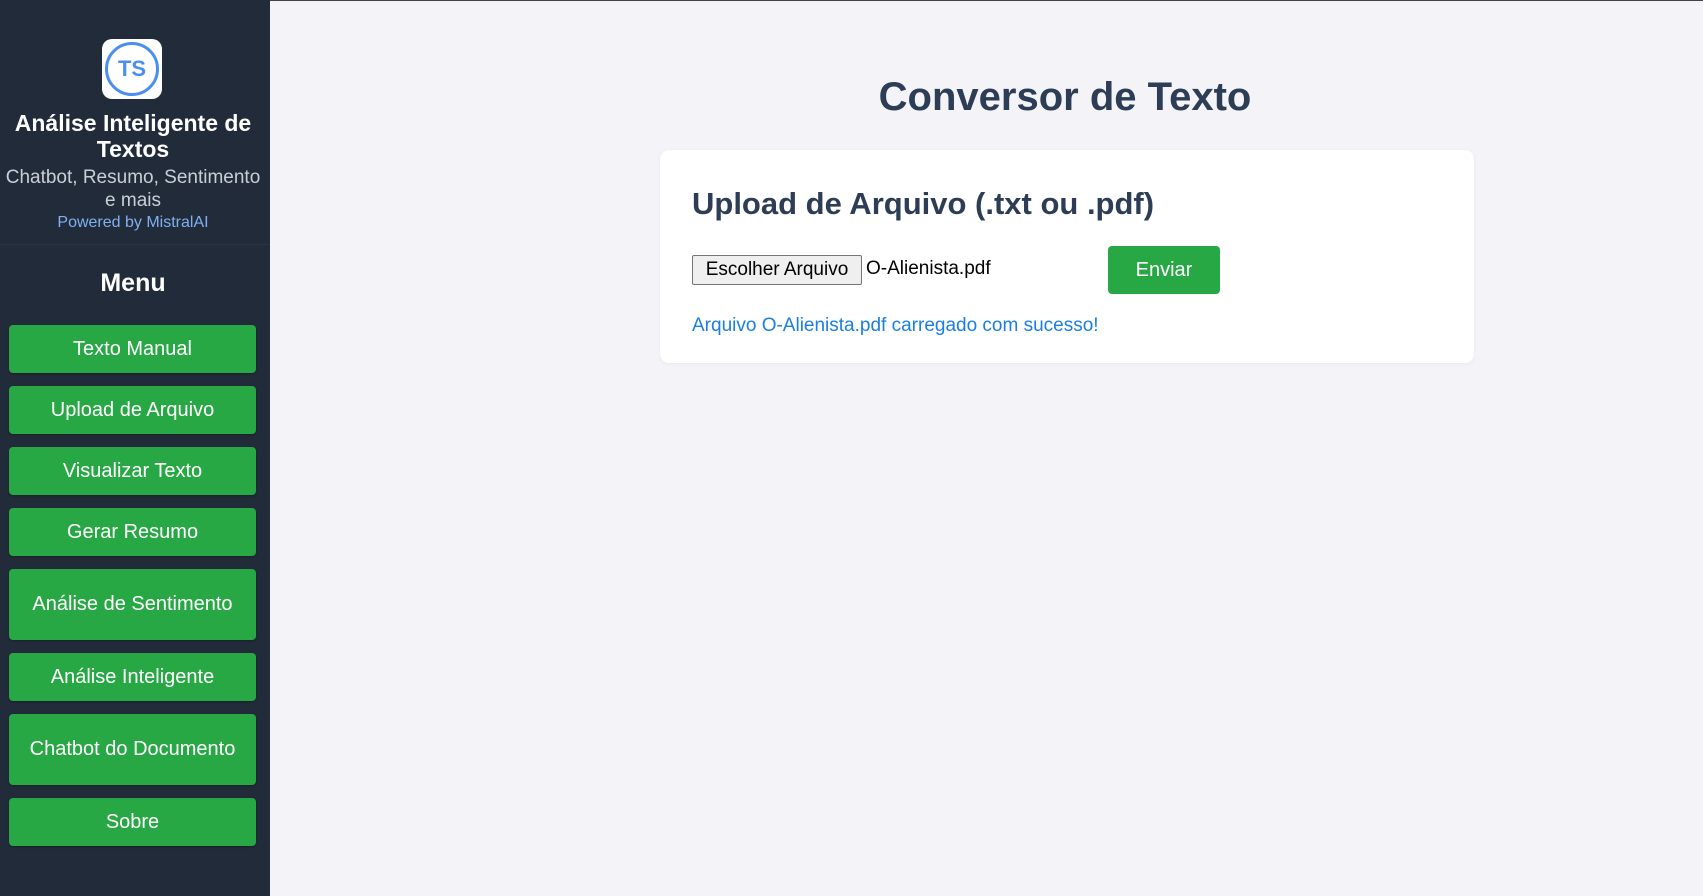 The height and width of the screenshot is (896, 1703). I want to click on menu-item-sobre: Sobre, so click(132, 822).